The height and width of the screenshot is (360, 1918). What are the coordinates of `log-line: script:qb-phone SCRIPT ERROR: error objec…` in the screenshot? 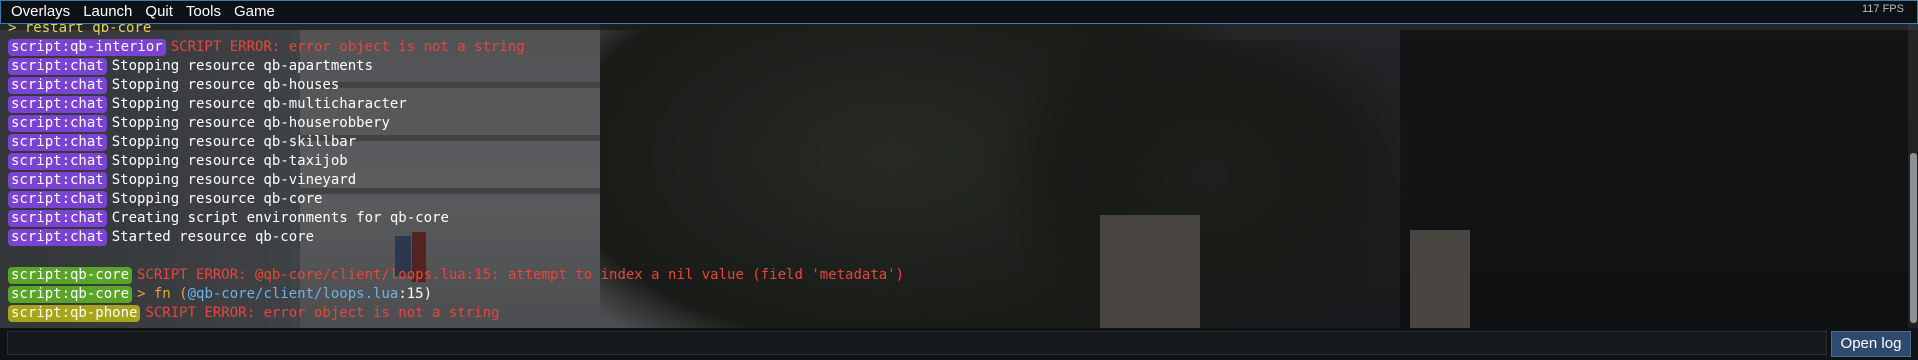 It's located at (948, 313).